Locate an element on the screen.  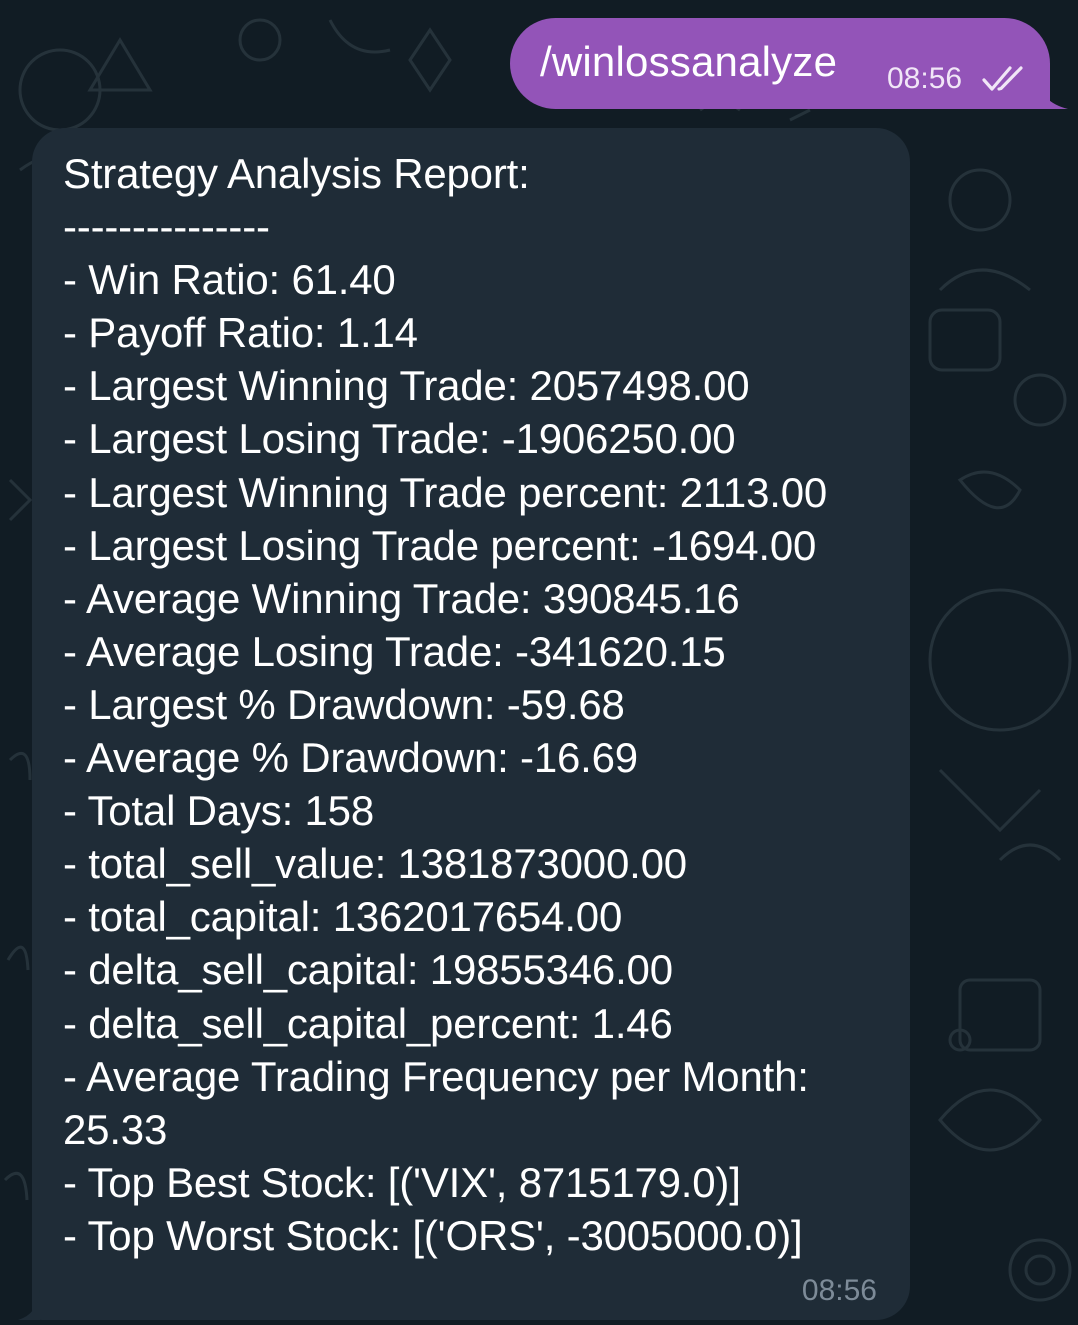
report-line: - Average Losing Trade: -341620.15 is located at coordinates (394, 651).